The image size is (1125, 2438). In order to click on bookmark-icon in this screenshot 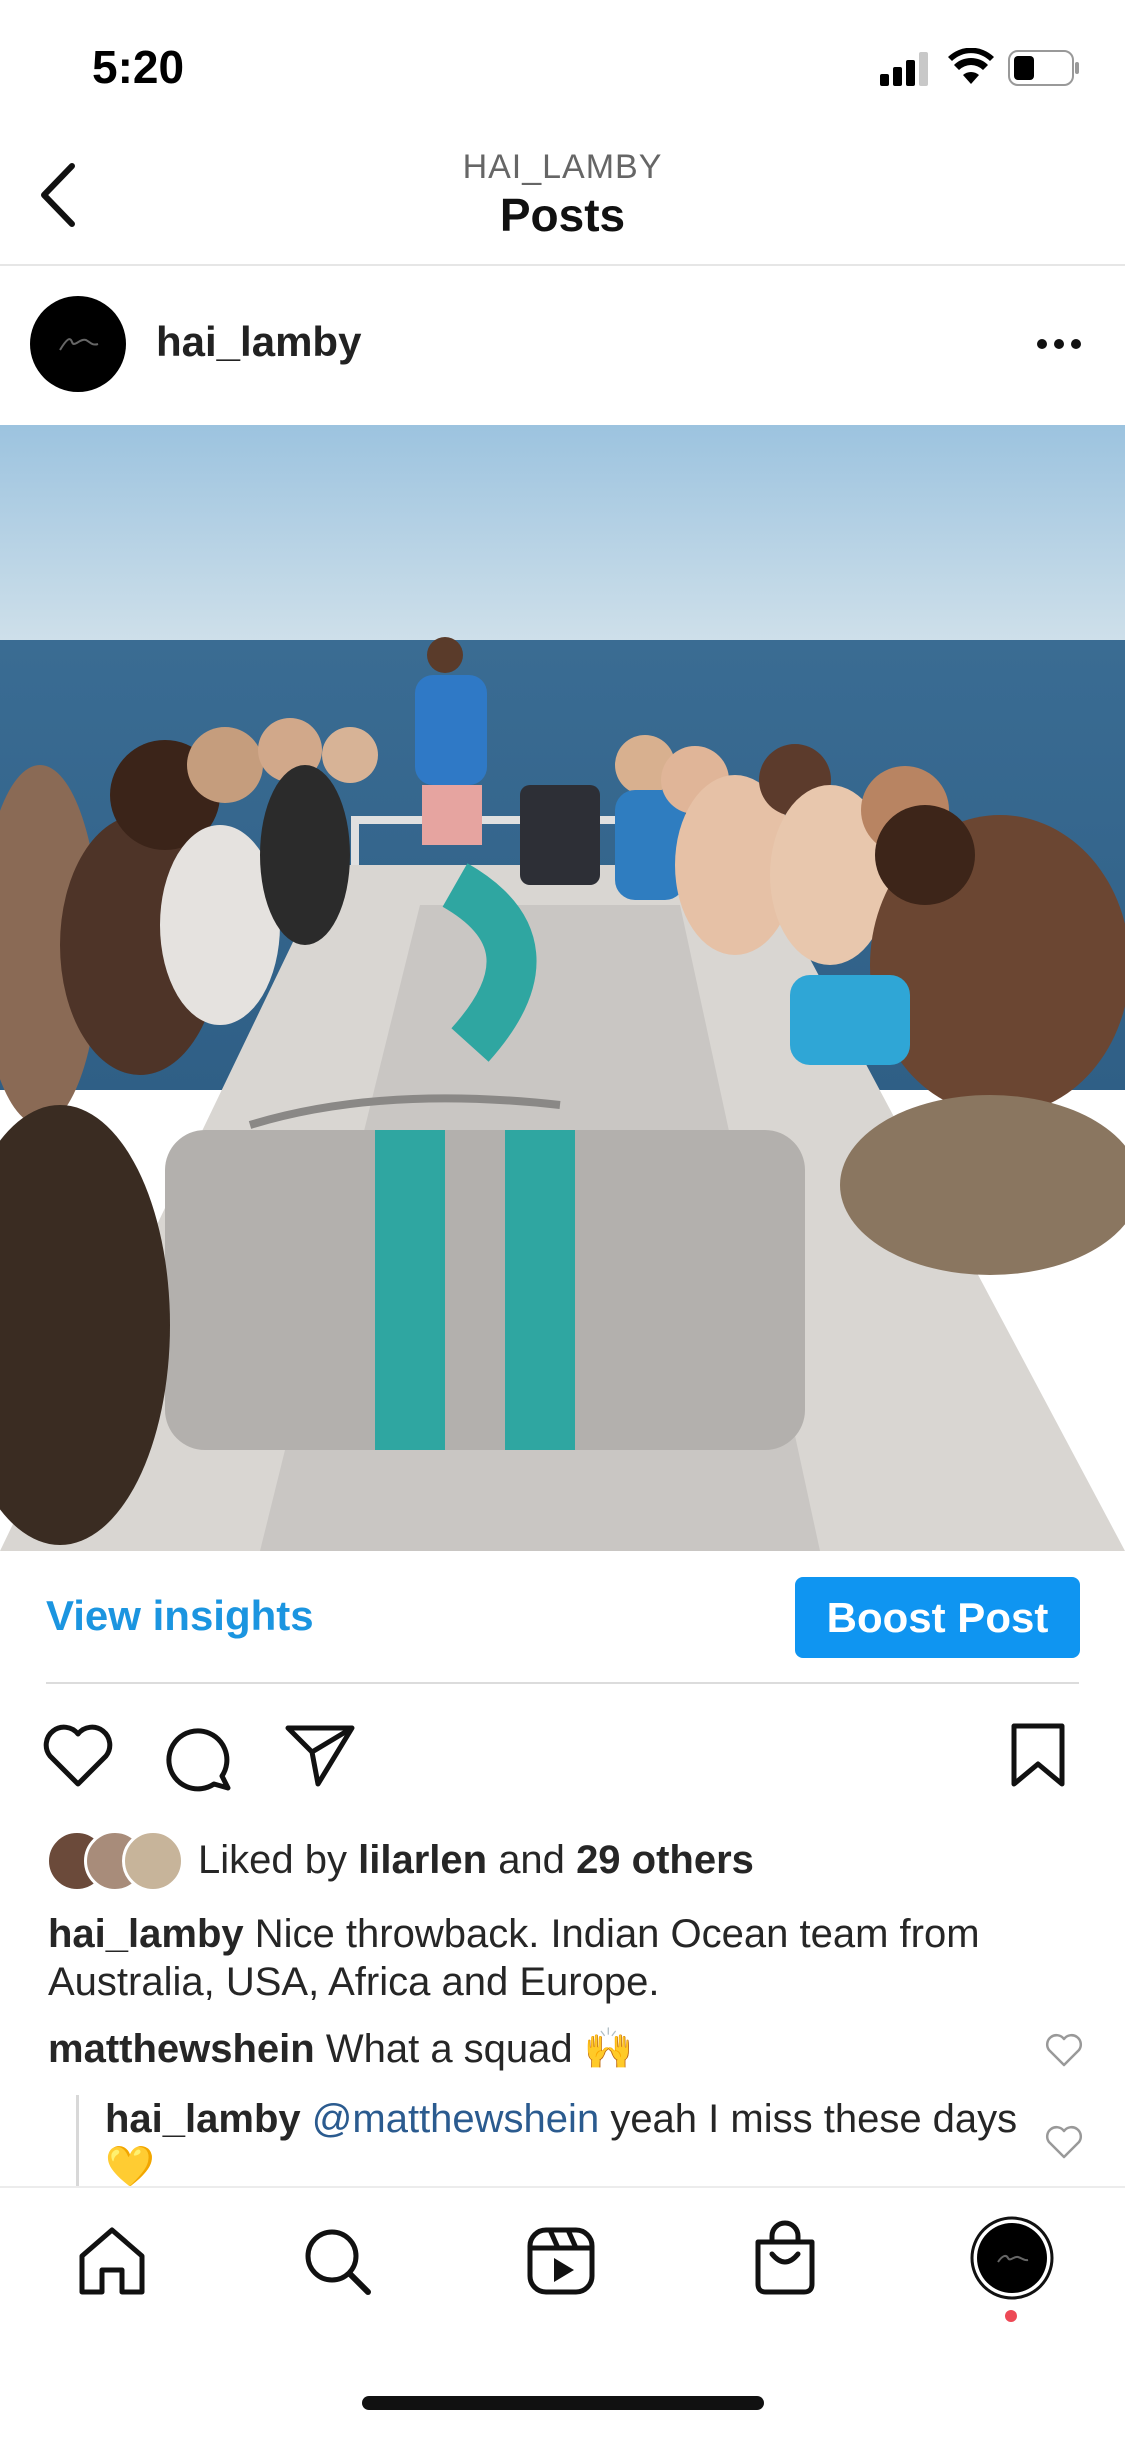, I will do `click(1038, 1755)`.